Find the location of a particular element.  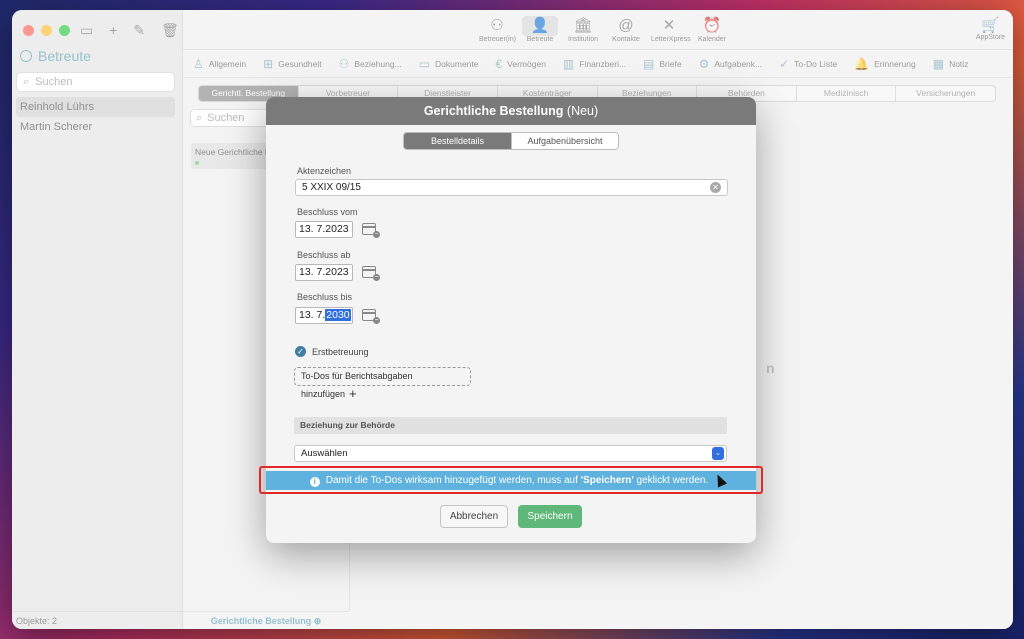

dialog-title-suffix: (Neu) is located at coordinates (581, 111).